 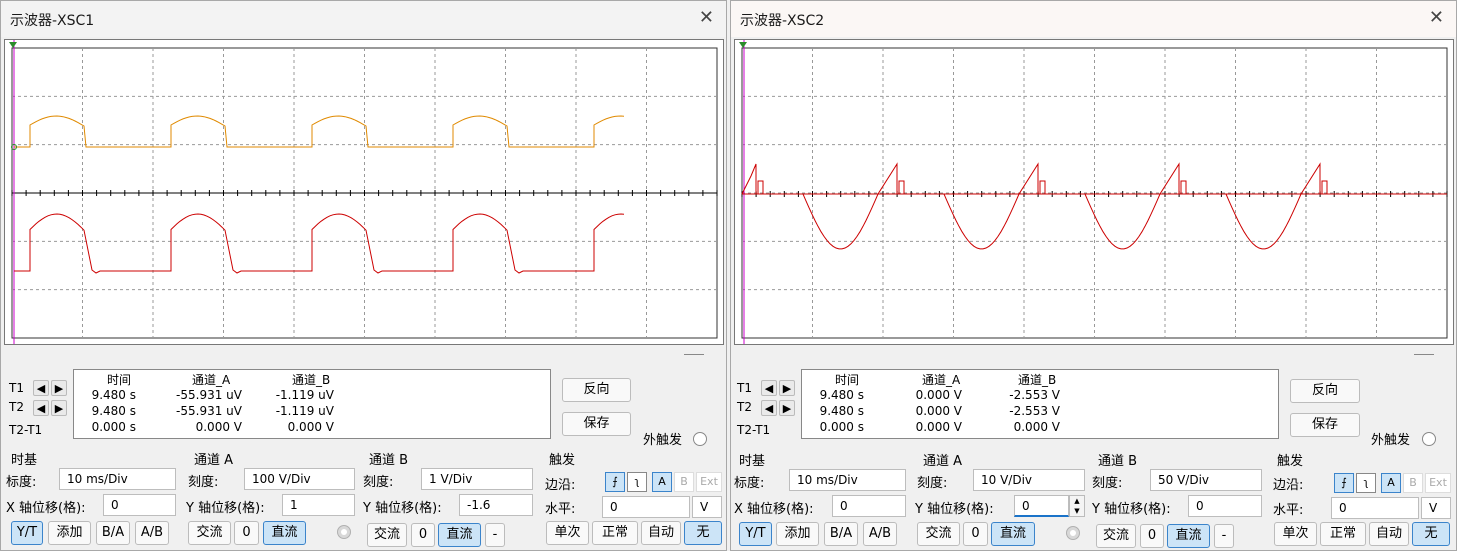 I want to click on trigger-title: 触发, so click(x=562, y=460).